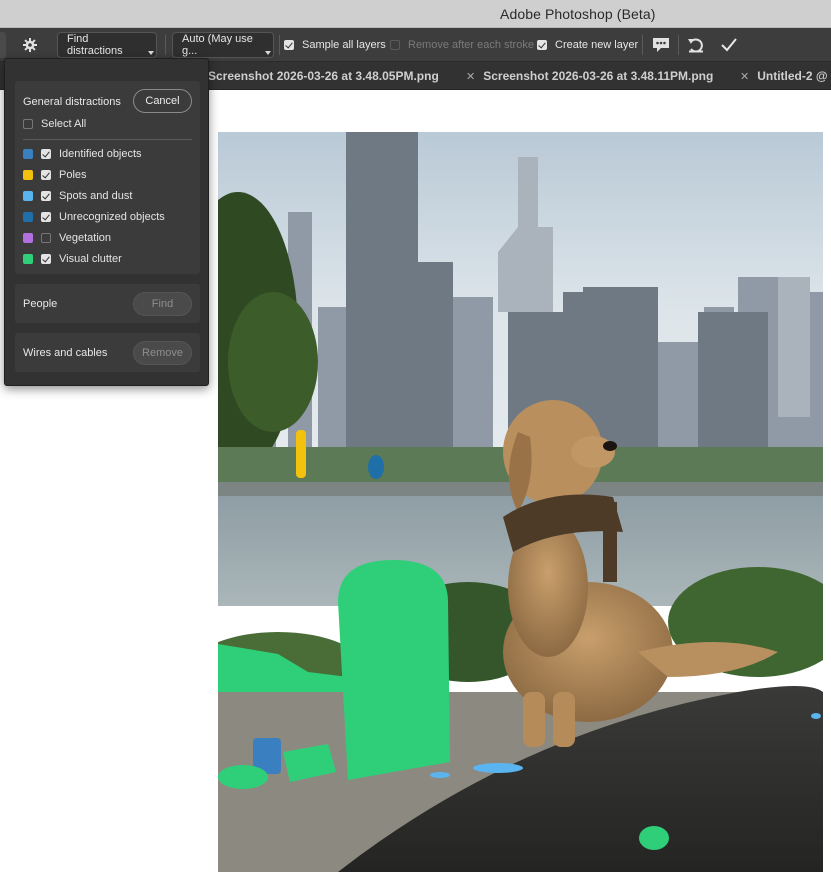  Describe the element at coordinates (792, 76) in the screenshot. I see `tab-label: Untitled-2 @` at that location.